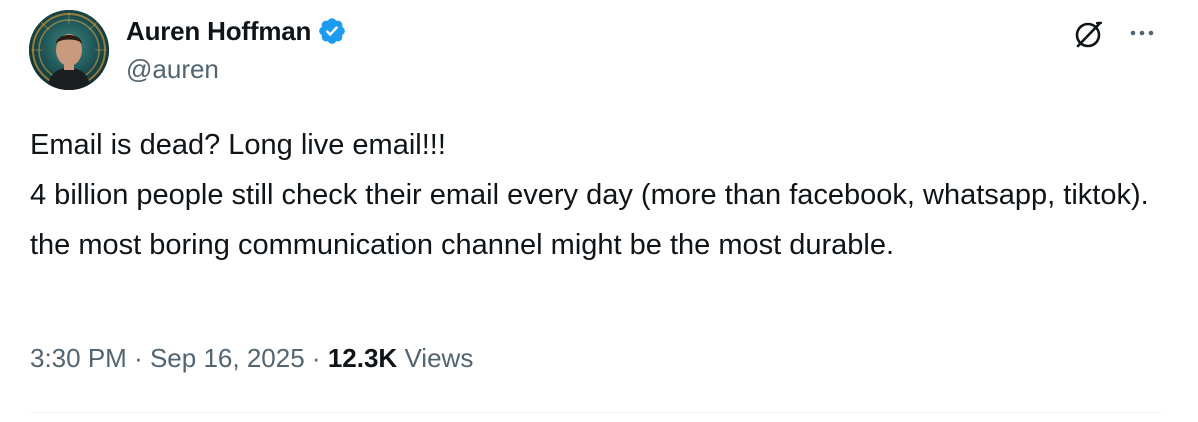 The image size is (1198, 422). Describe the element at coordinates (172, 69) in the screenshot. I see `author-handle: @auren` at that location.